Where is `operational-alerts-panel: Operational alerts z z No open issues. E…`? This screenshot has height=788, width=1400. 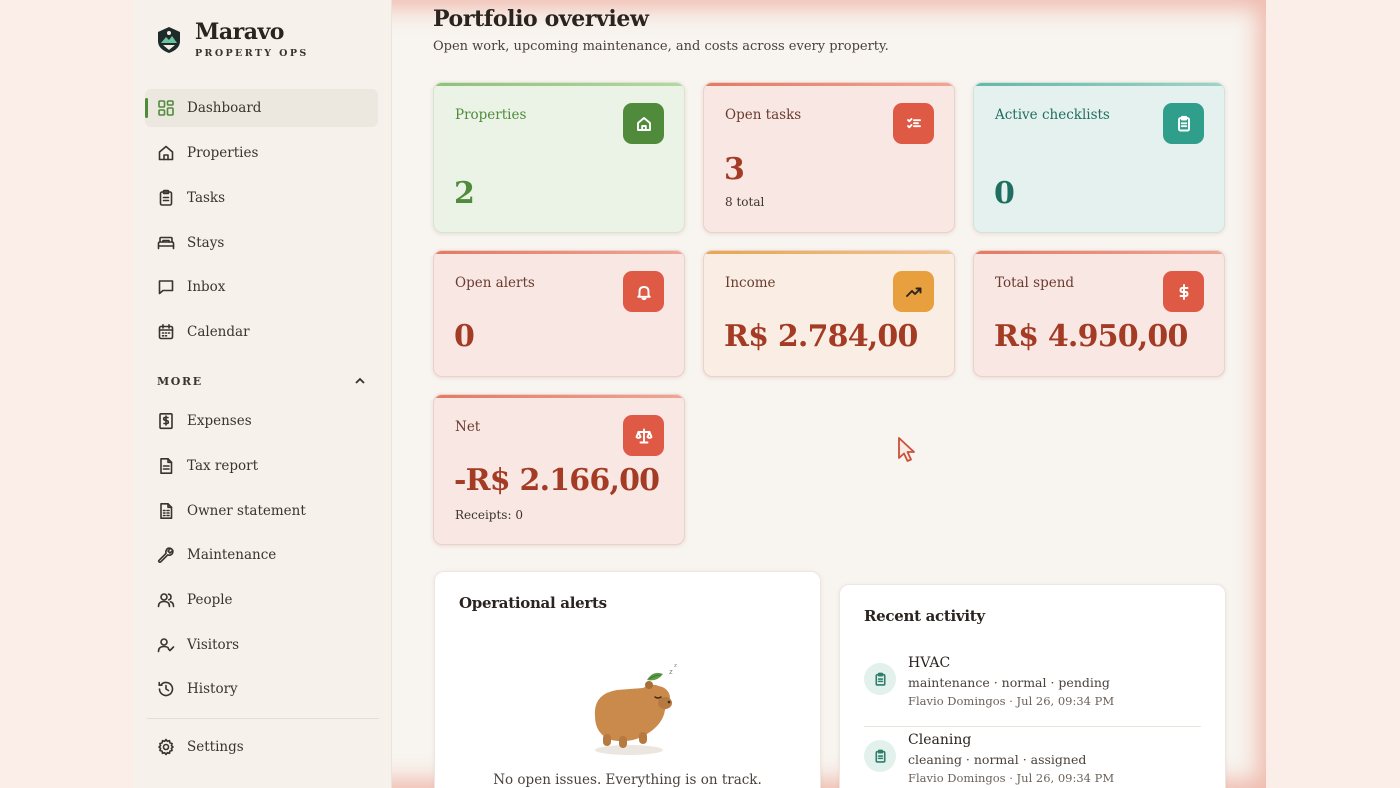
operational-alerts-panel: Operational alerts z z No open issues. E… is located at coordinates (627, 679).